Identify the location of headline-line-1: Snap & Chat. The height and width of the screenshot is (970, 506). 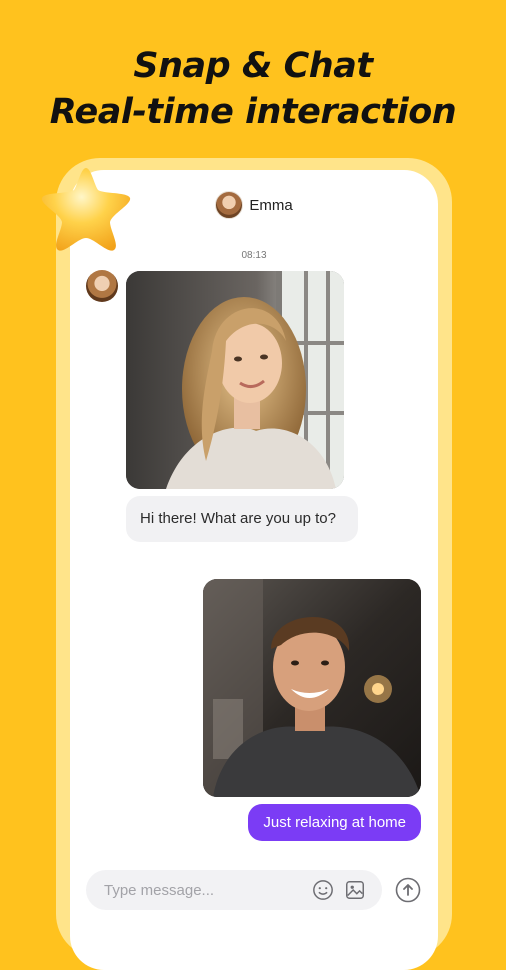
(253, 66).